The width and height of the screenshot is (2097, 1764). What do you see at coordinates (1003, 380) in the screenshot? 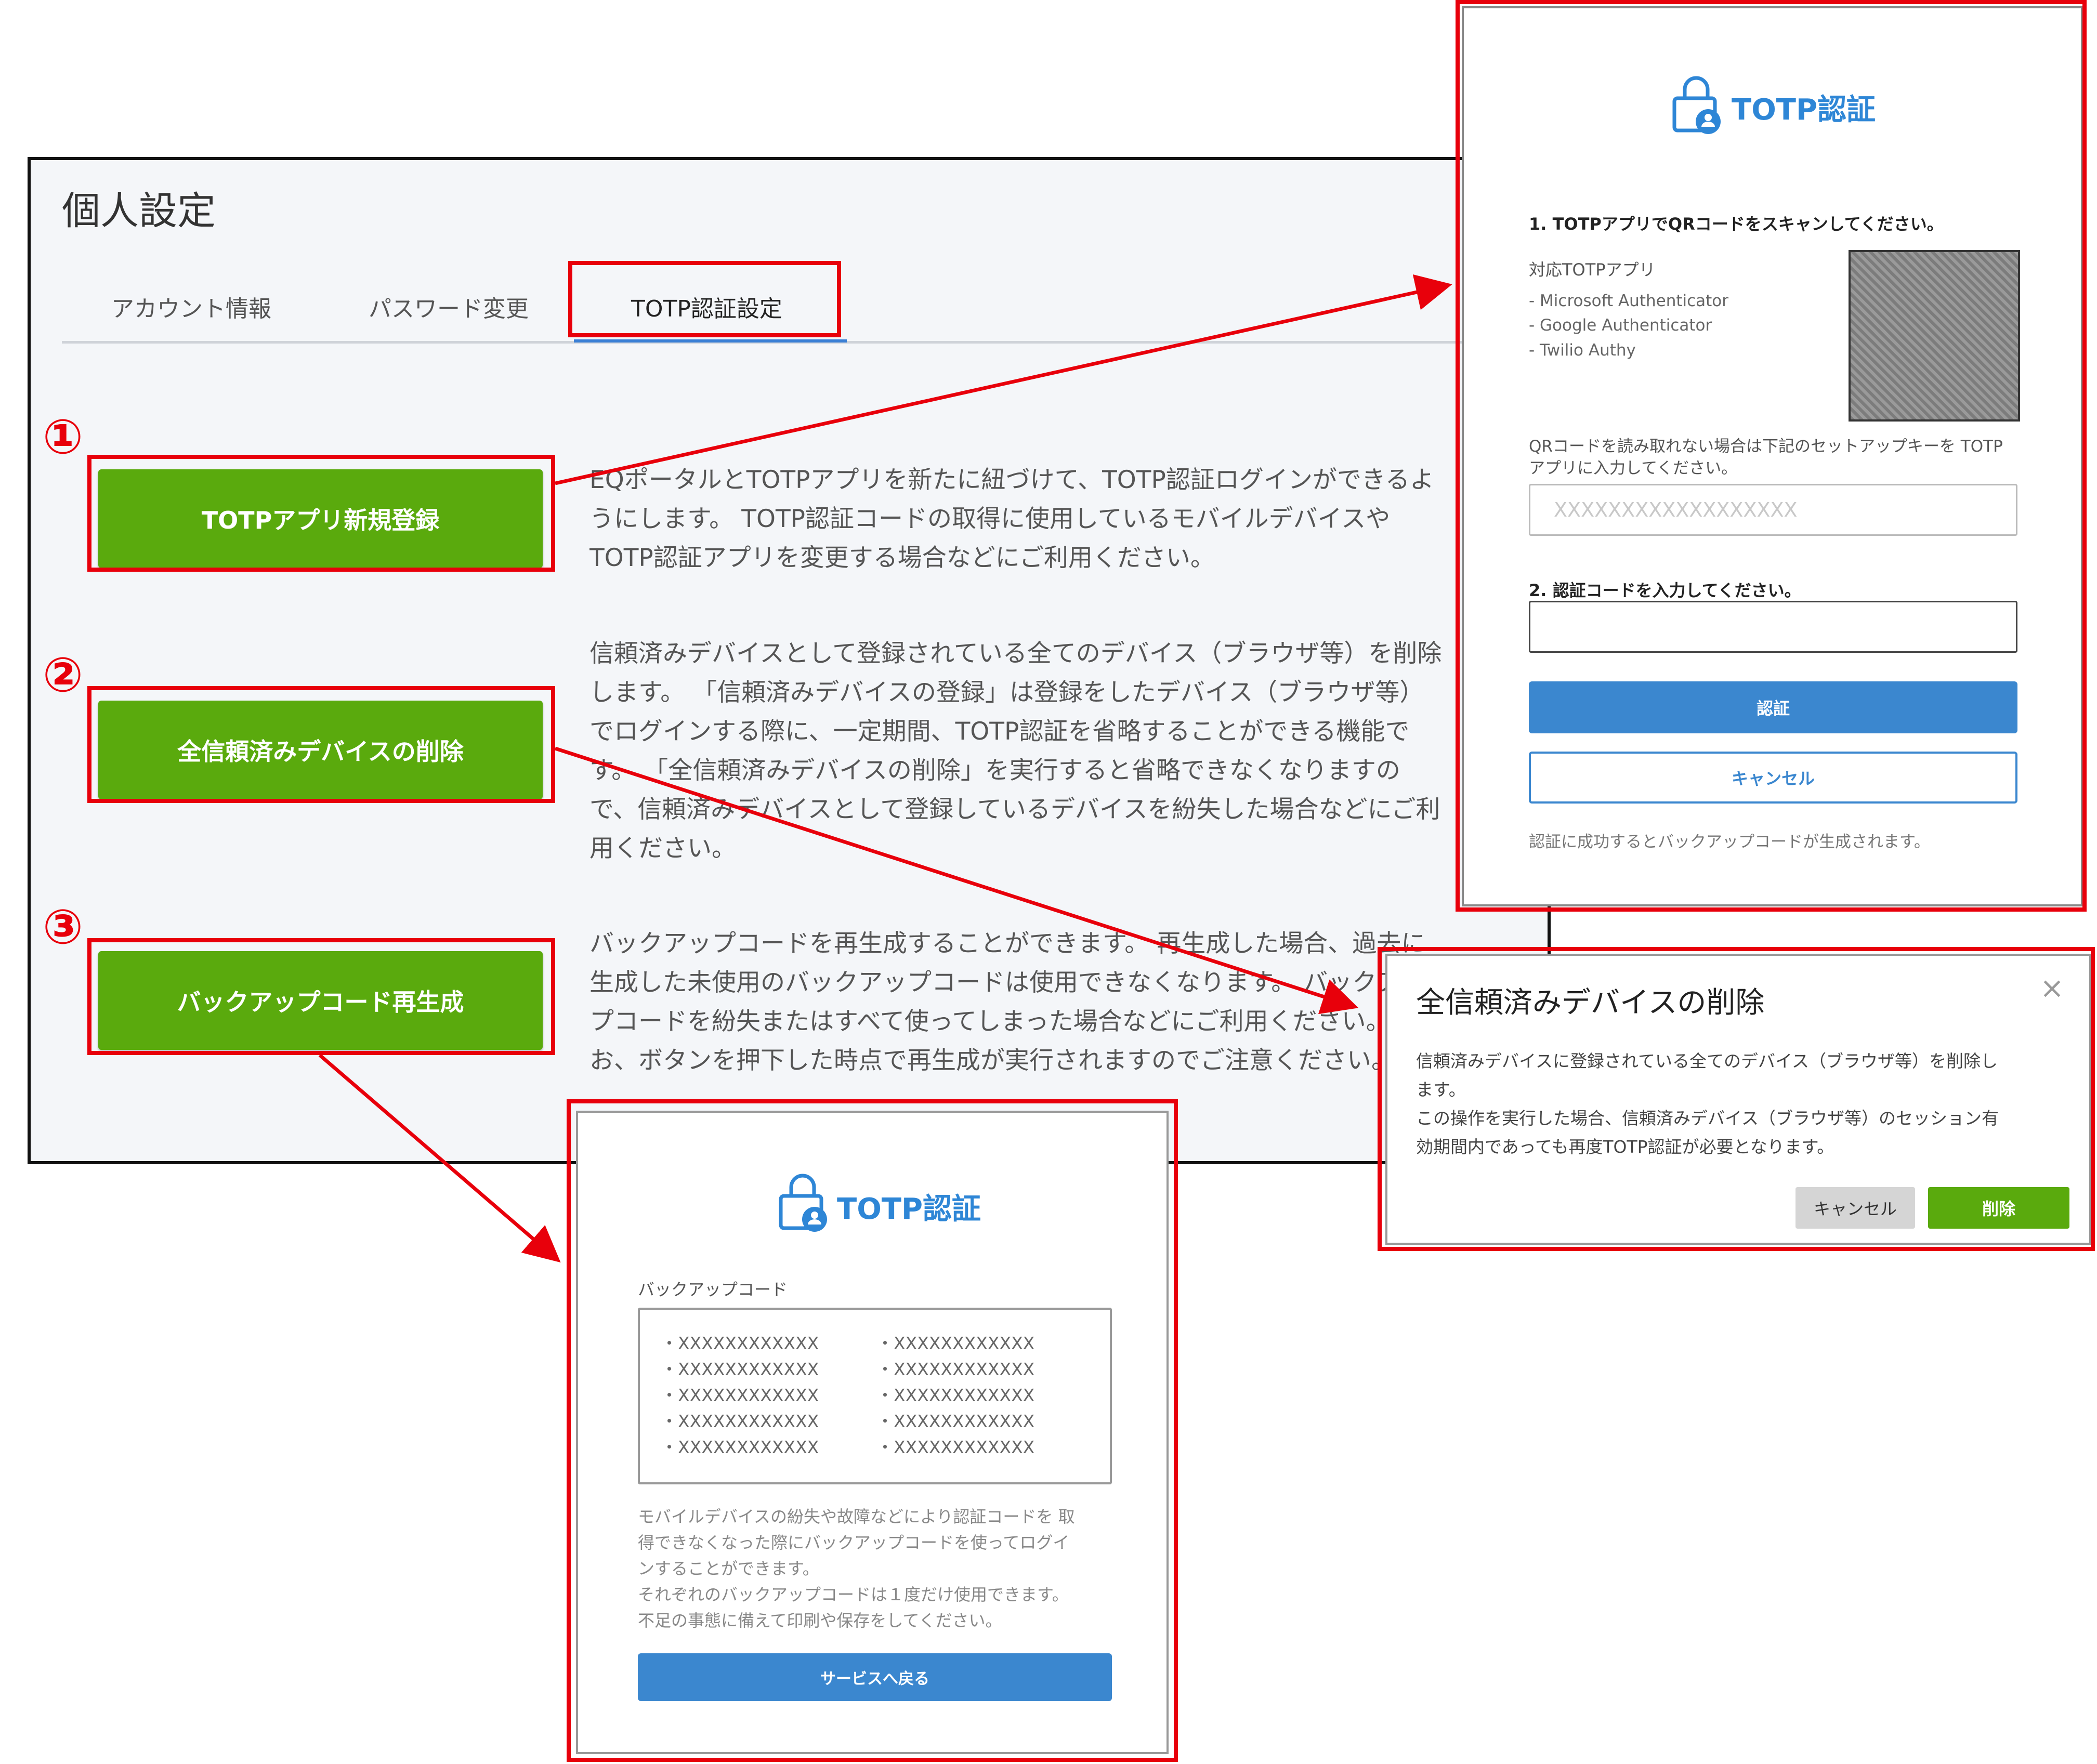
I see `arrow-to-totp-dialog` at bounding box center [1003, 380].